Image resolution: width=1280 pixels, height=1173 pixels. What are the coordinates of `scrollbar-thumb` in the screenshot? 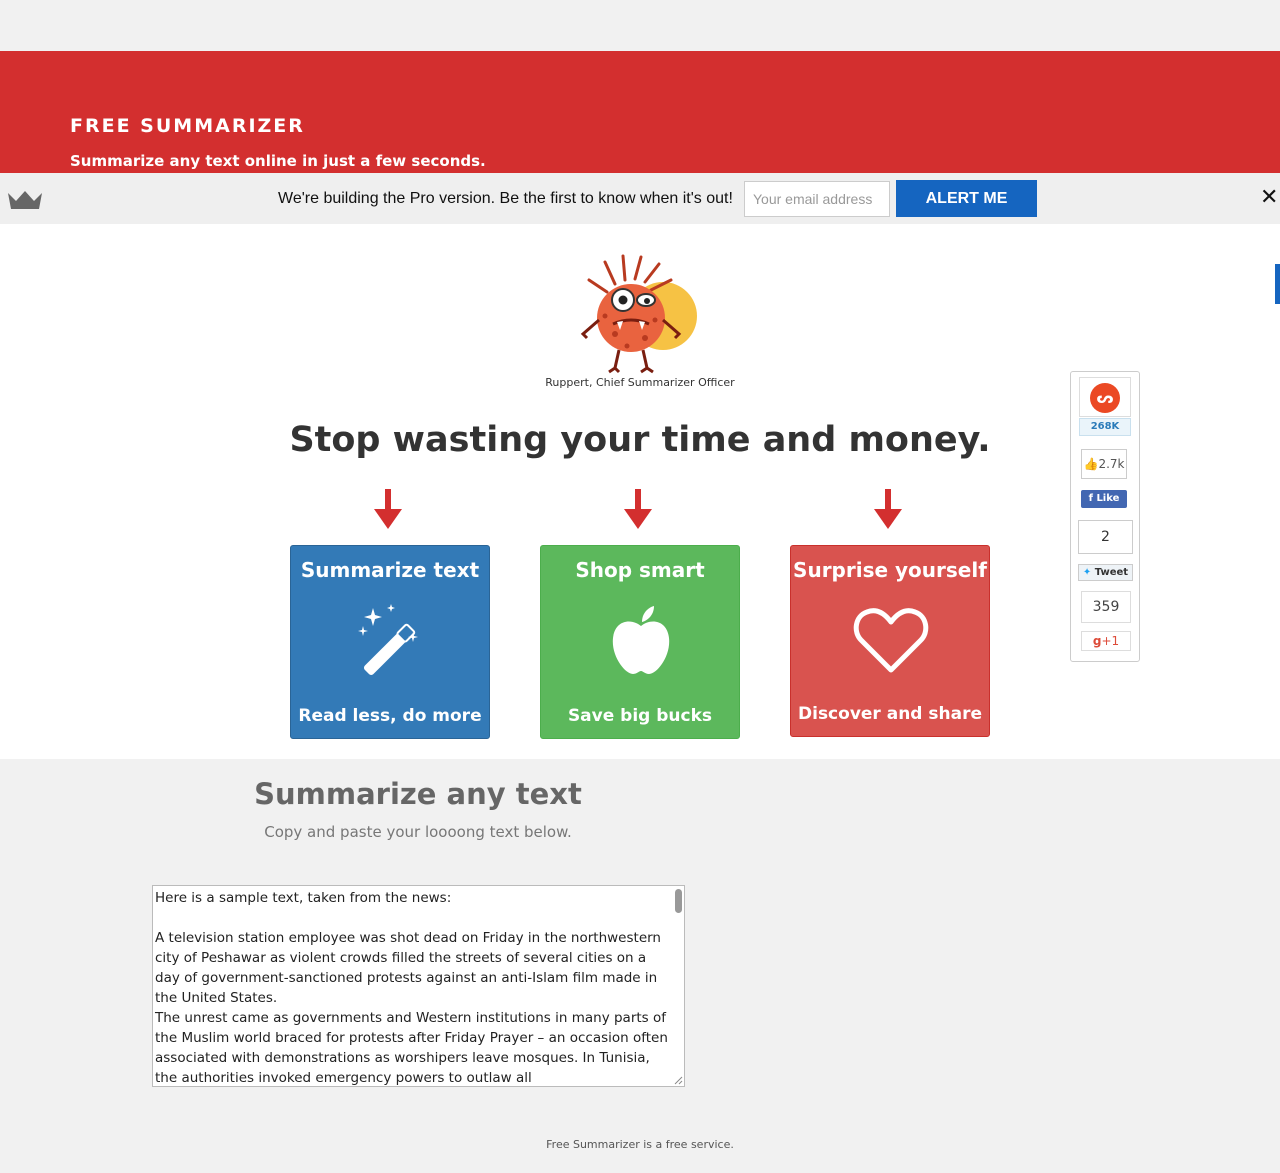 It's located at (678, 901).